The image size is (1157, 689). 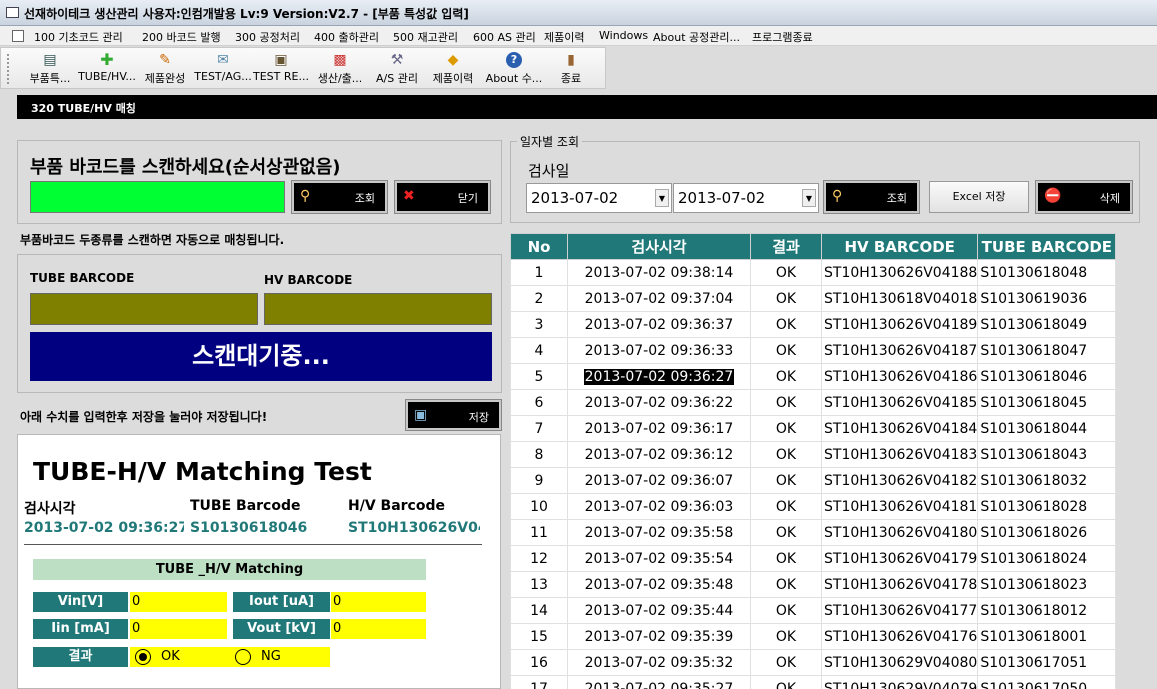 What do you see at coordinates (1047, 584) in the screenshot?
I see `table-cell: S10130618023` at bounding box center [1047, 584].